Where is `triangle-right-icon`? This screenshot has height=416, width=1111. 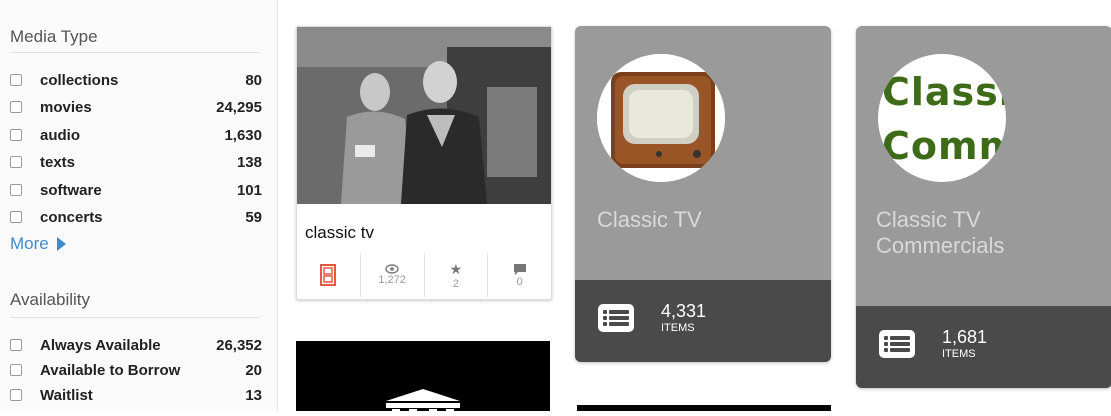
triangle-right-icon is located at coordinates (61, 244).